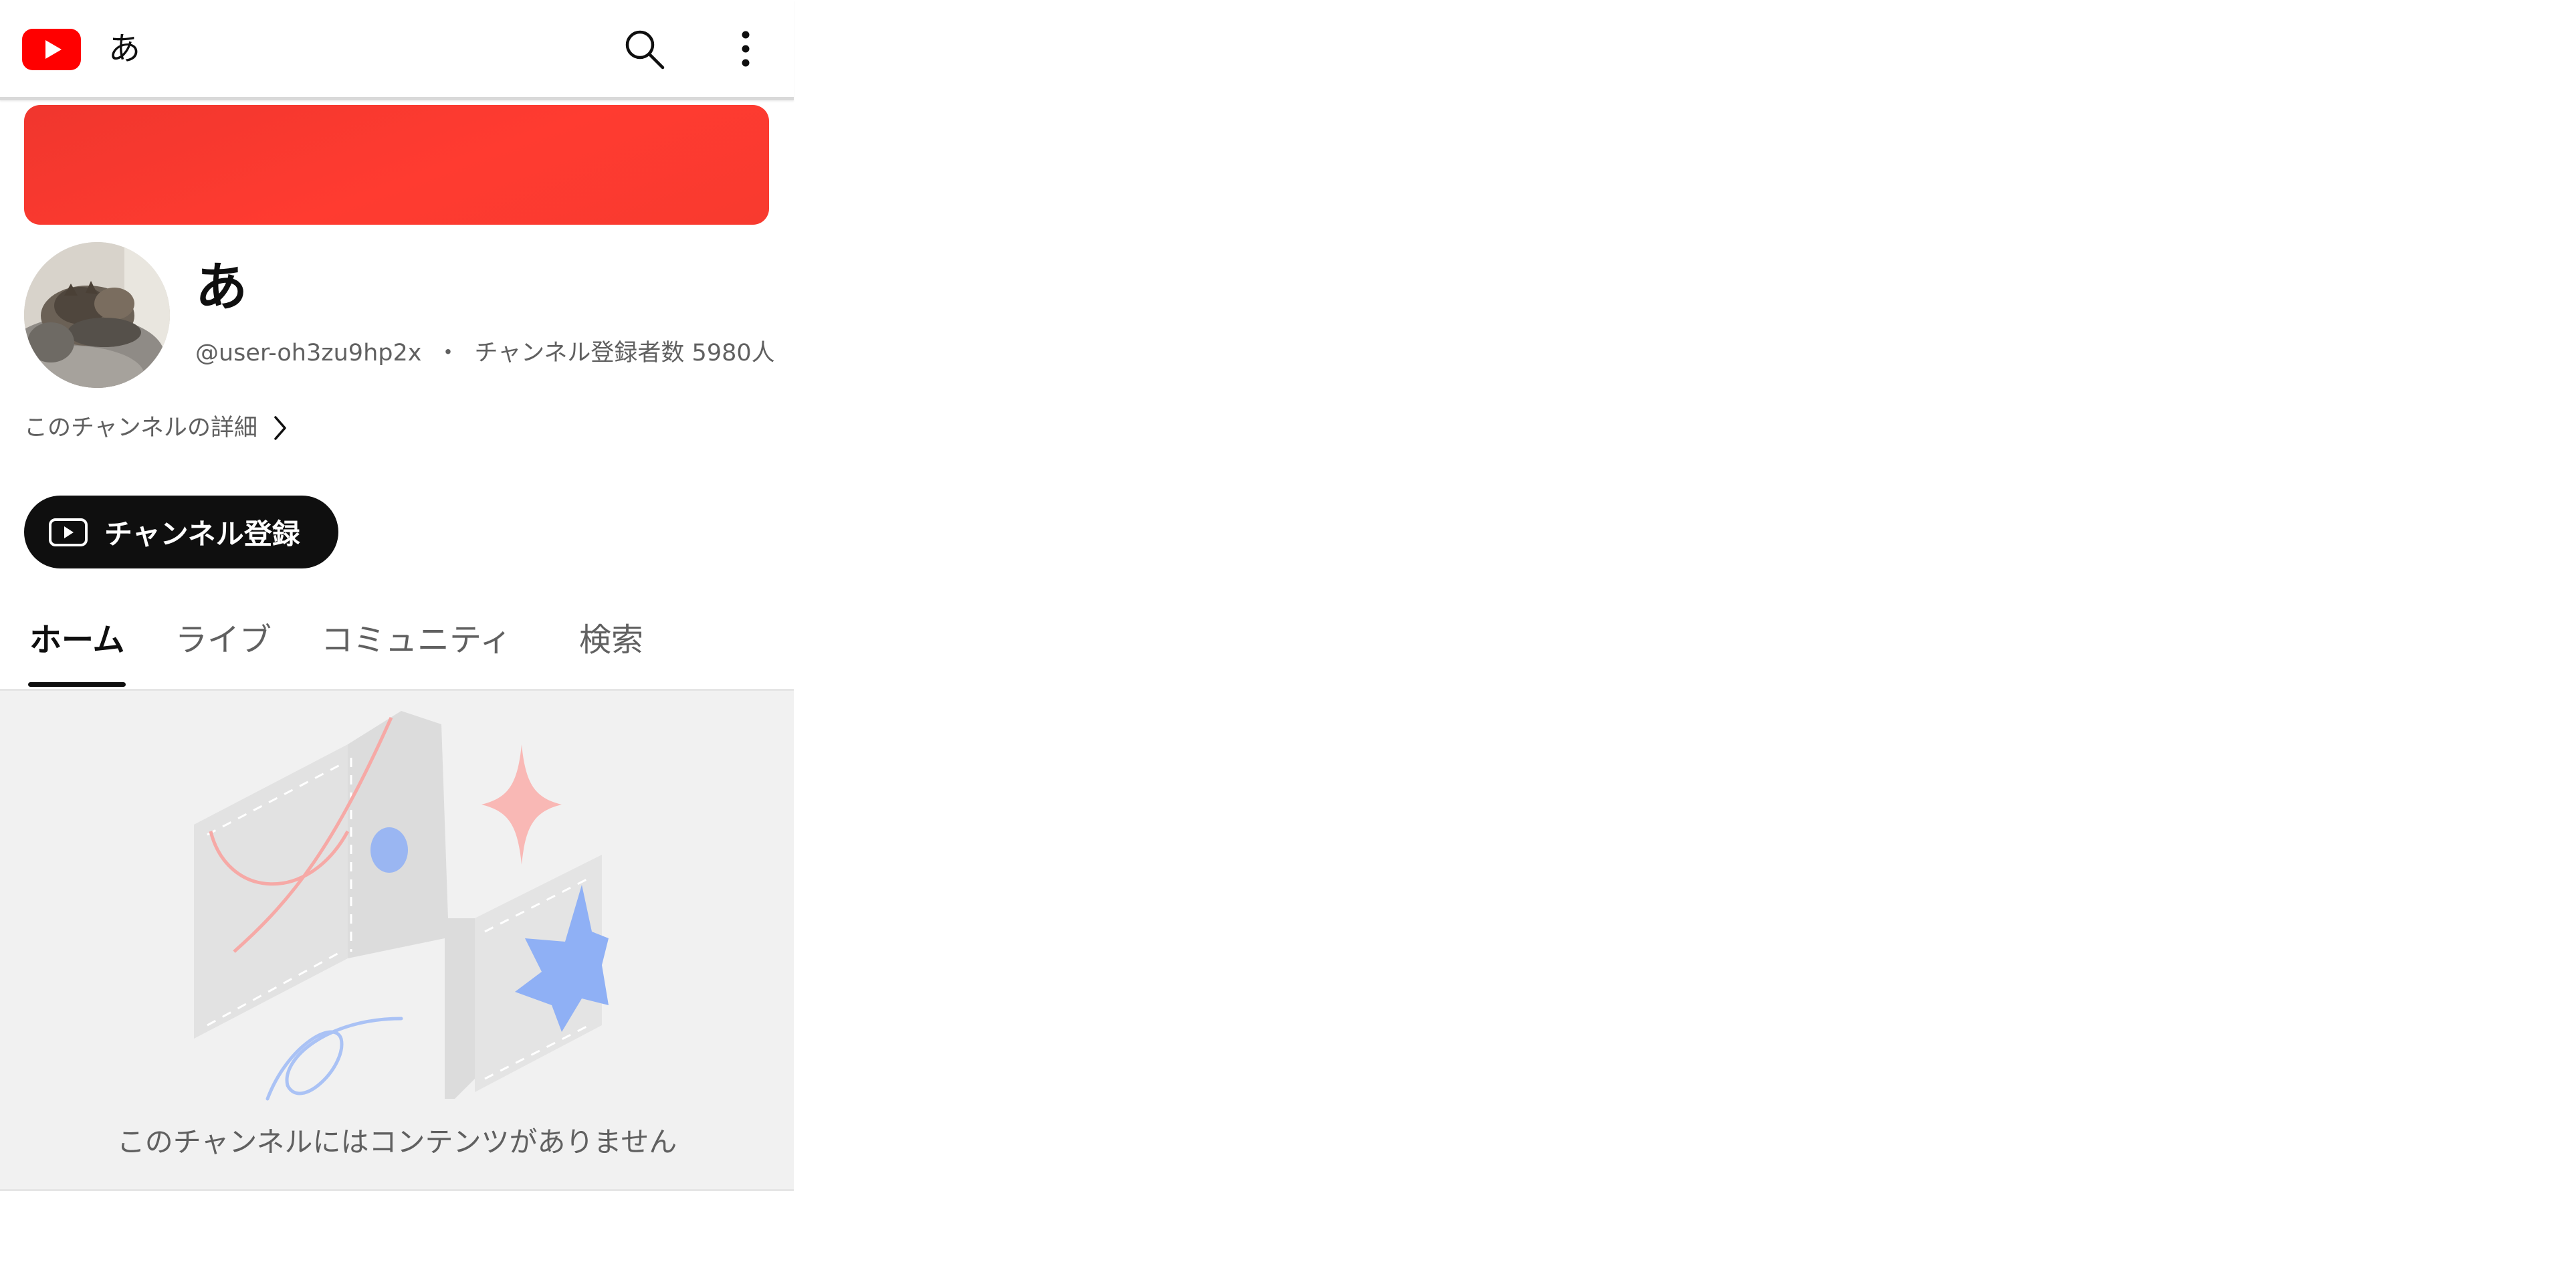 This screenshot has width=2576, height=1262. Describe the element at coordinates (77, 684) in the screenshot. I see `active-tab-indicator` at that location.